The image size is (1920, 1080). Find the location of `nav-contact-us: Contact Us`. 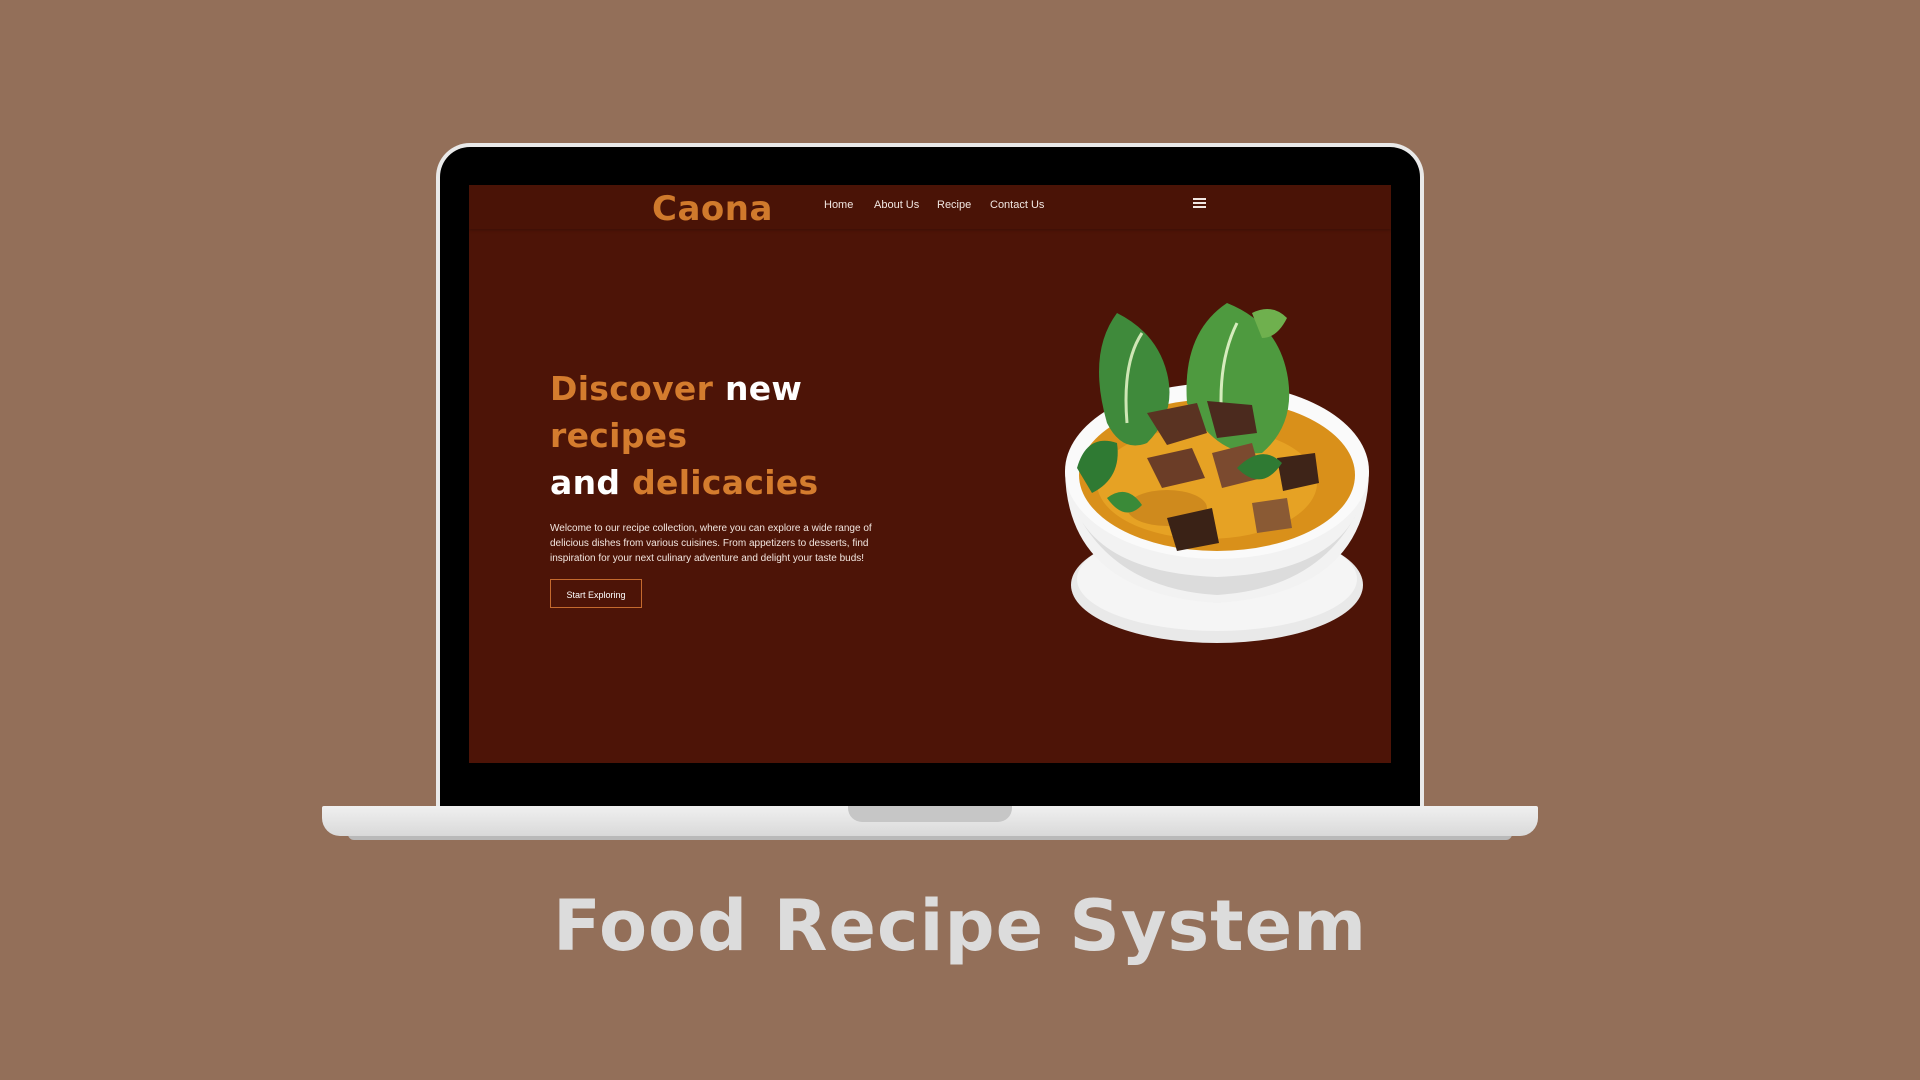

nav-contact-us: Contact Us is located at coordinates (1017, 205).